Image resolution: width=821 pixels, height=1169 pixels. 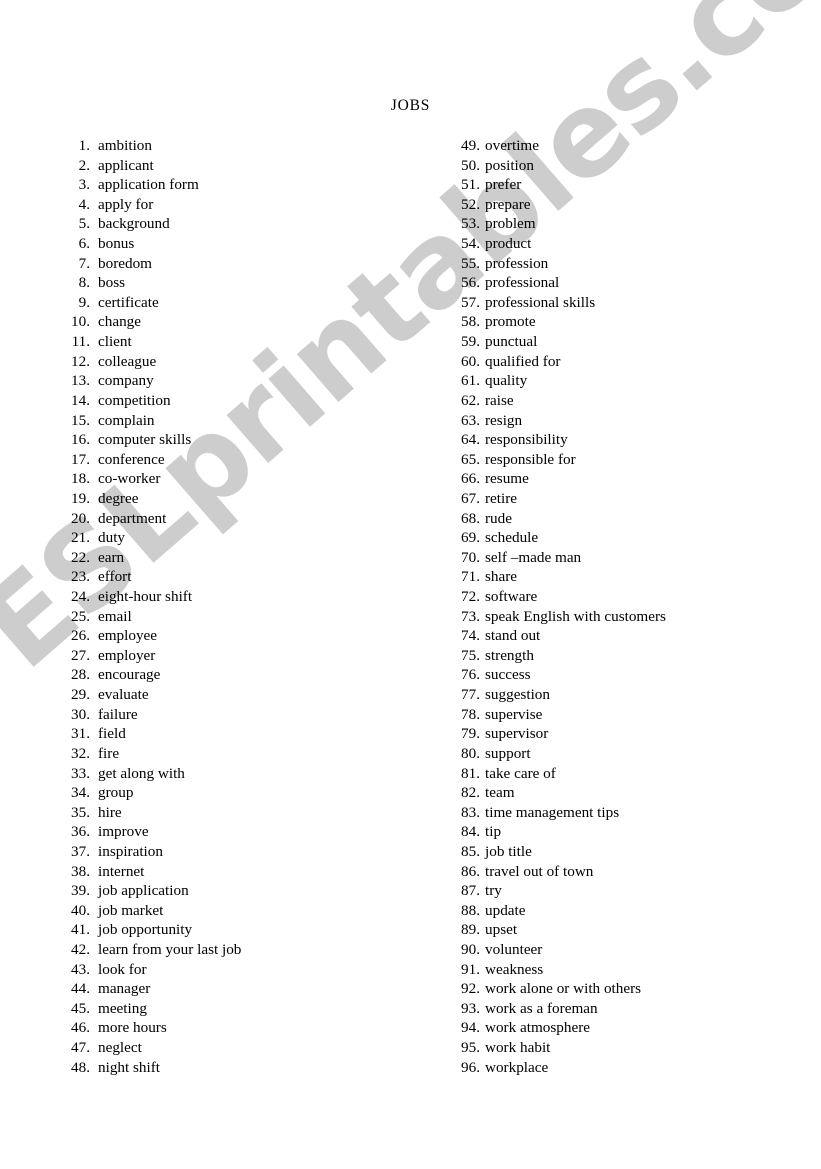 I want to click on list-item-number: 73., so click(x=470, y=616).